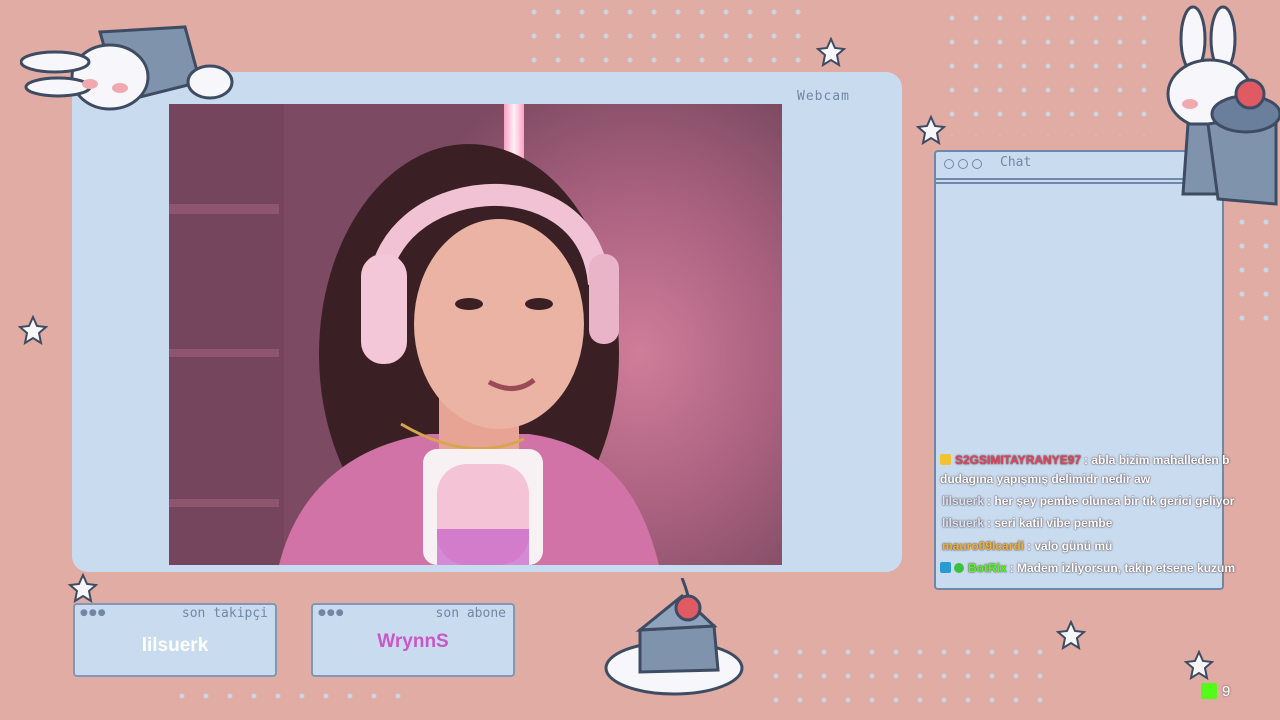 Image resolution: width=1280 pixels, height=720 pixels. Describe the element at coordinates (127, 68) in the screenshot. I see `sleeping-bunny-icon` at that location.